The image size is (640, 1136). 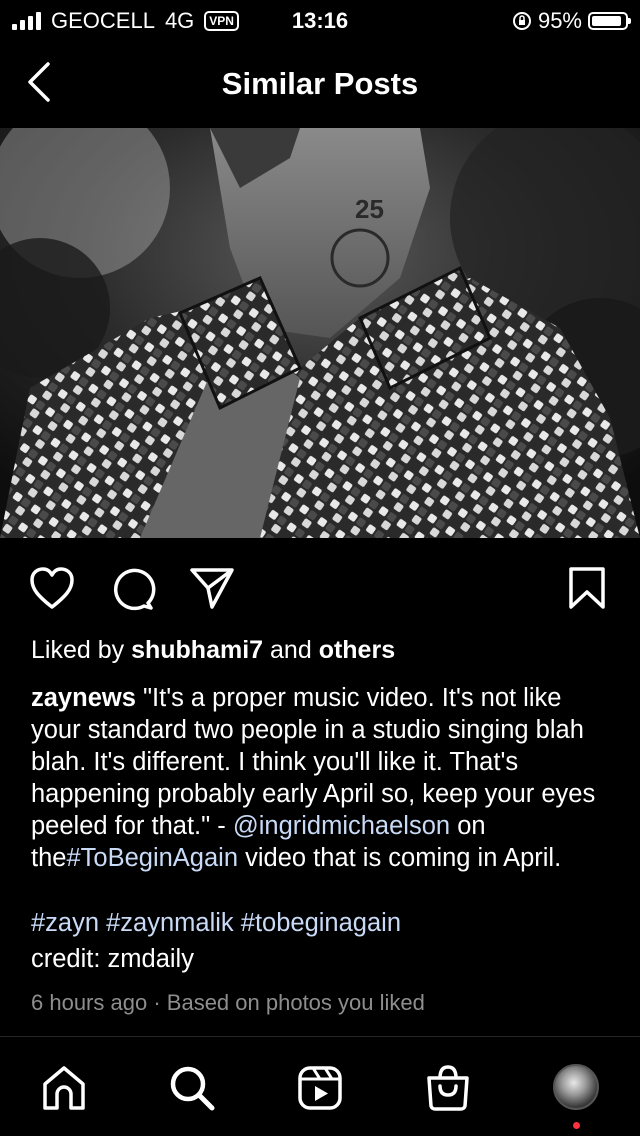 What do you see at coordinates (587, 588) in the screenshot?
I see `bookmark-icon` at bounding box center [587, 588].